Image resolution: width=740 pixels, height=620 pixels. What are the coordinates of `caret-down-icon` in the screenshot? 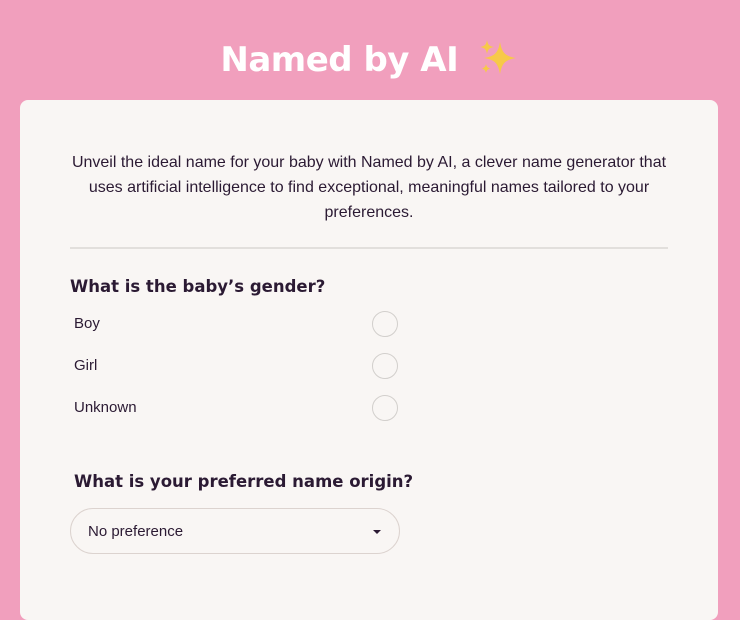 It's located at (377, 532).